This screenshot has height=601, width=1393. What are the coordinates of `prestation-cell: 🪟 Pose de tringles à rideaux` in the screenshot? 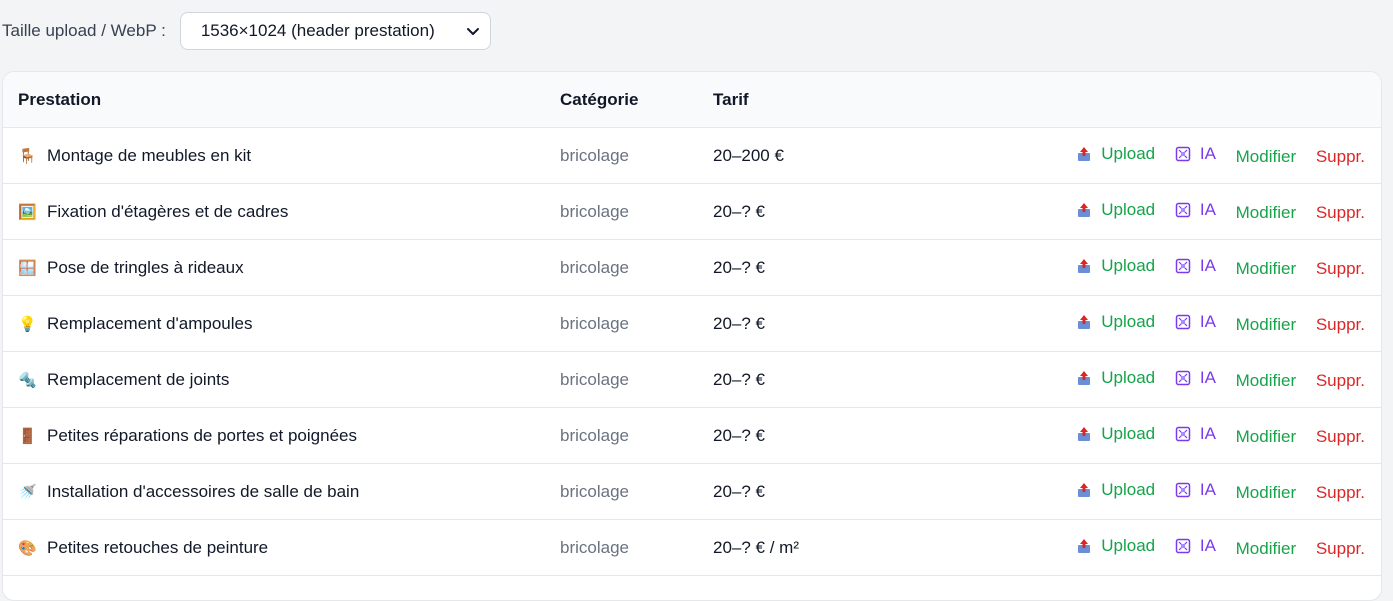 It's located at (281, 267).